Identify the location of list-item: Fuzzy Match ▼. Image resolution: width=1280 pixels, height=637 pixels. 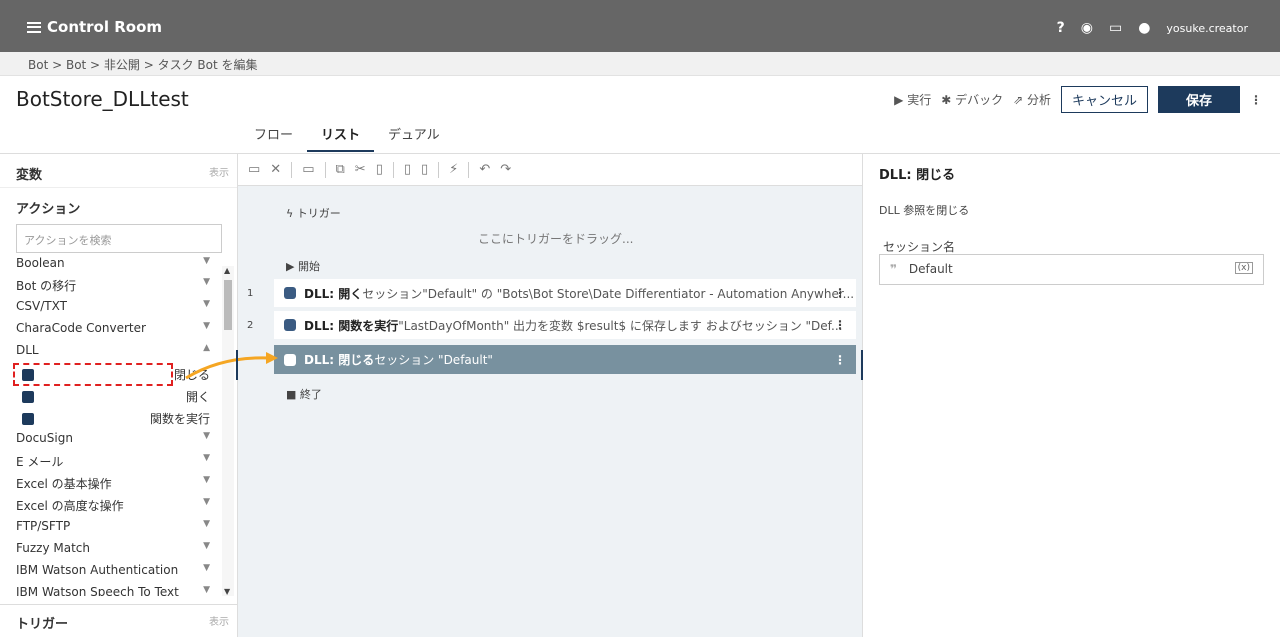
(111, 549).